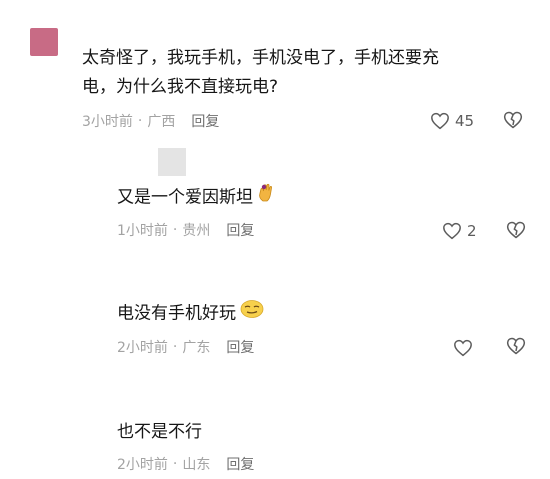 This screenshot has width=550, height=479. What do you see at coordinates (196, 231) in the screenshot?
I see `comment-location: 贵州` at bounding box center [196, 231].